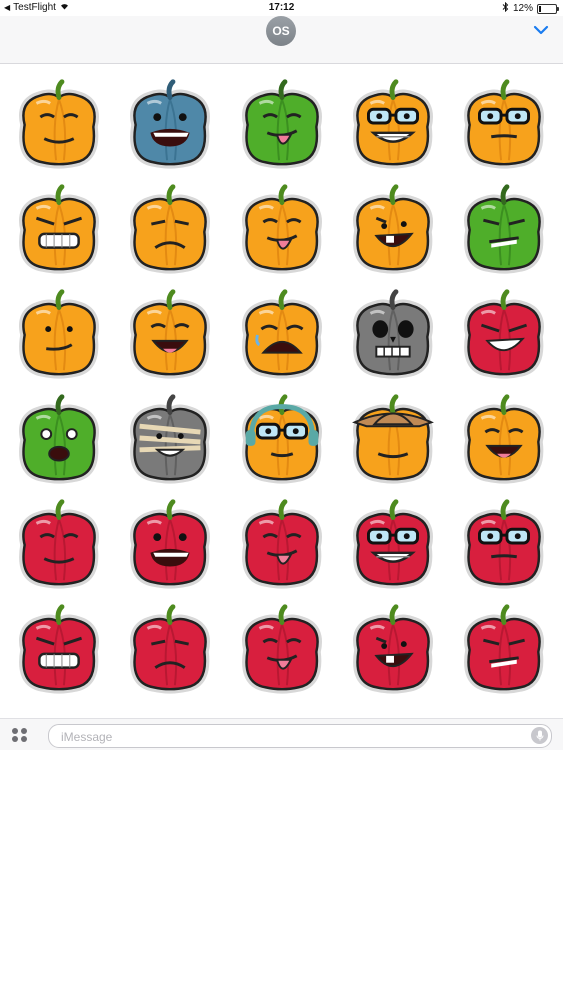  I want to click on sticker-apple-scared, so click(170, 543).